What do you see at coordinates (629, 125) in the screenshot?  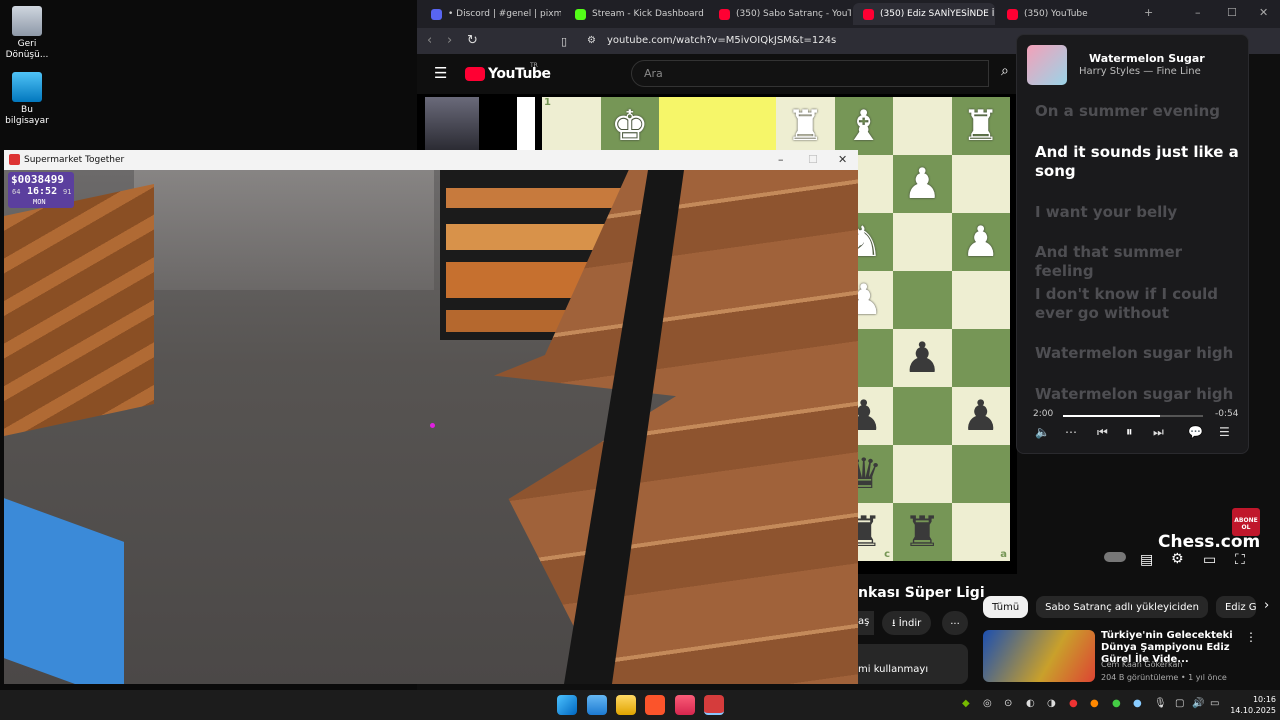 I see `chess-piece-icon: ♚` at bounding box center [629, 125].